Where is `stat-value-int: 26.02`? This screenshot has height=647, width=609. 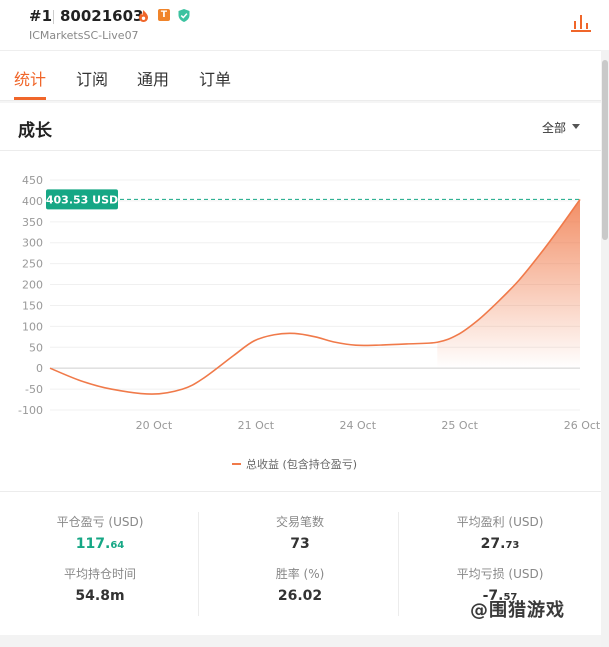 stat-value-int: 26.02 is located at coordinates (300, 596).